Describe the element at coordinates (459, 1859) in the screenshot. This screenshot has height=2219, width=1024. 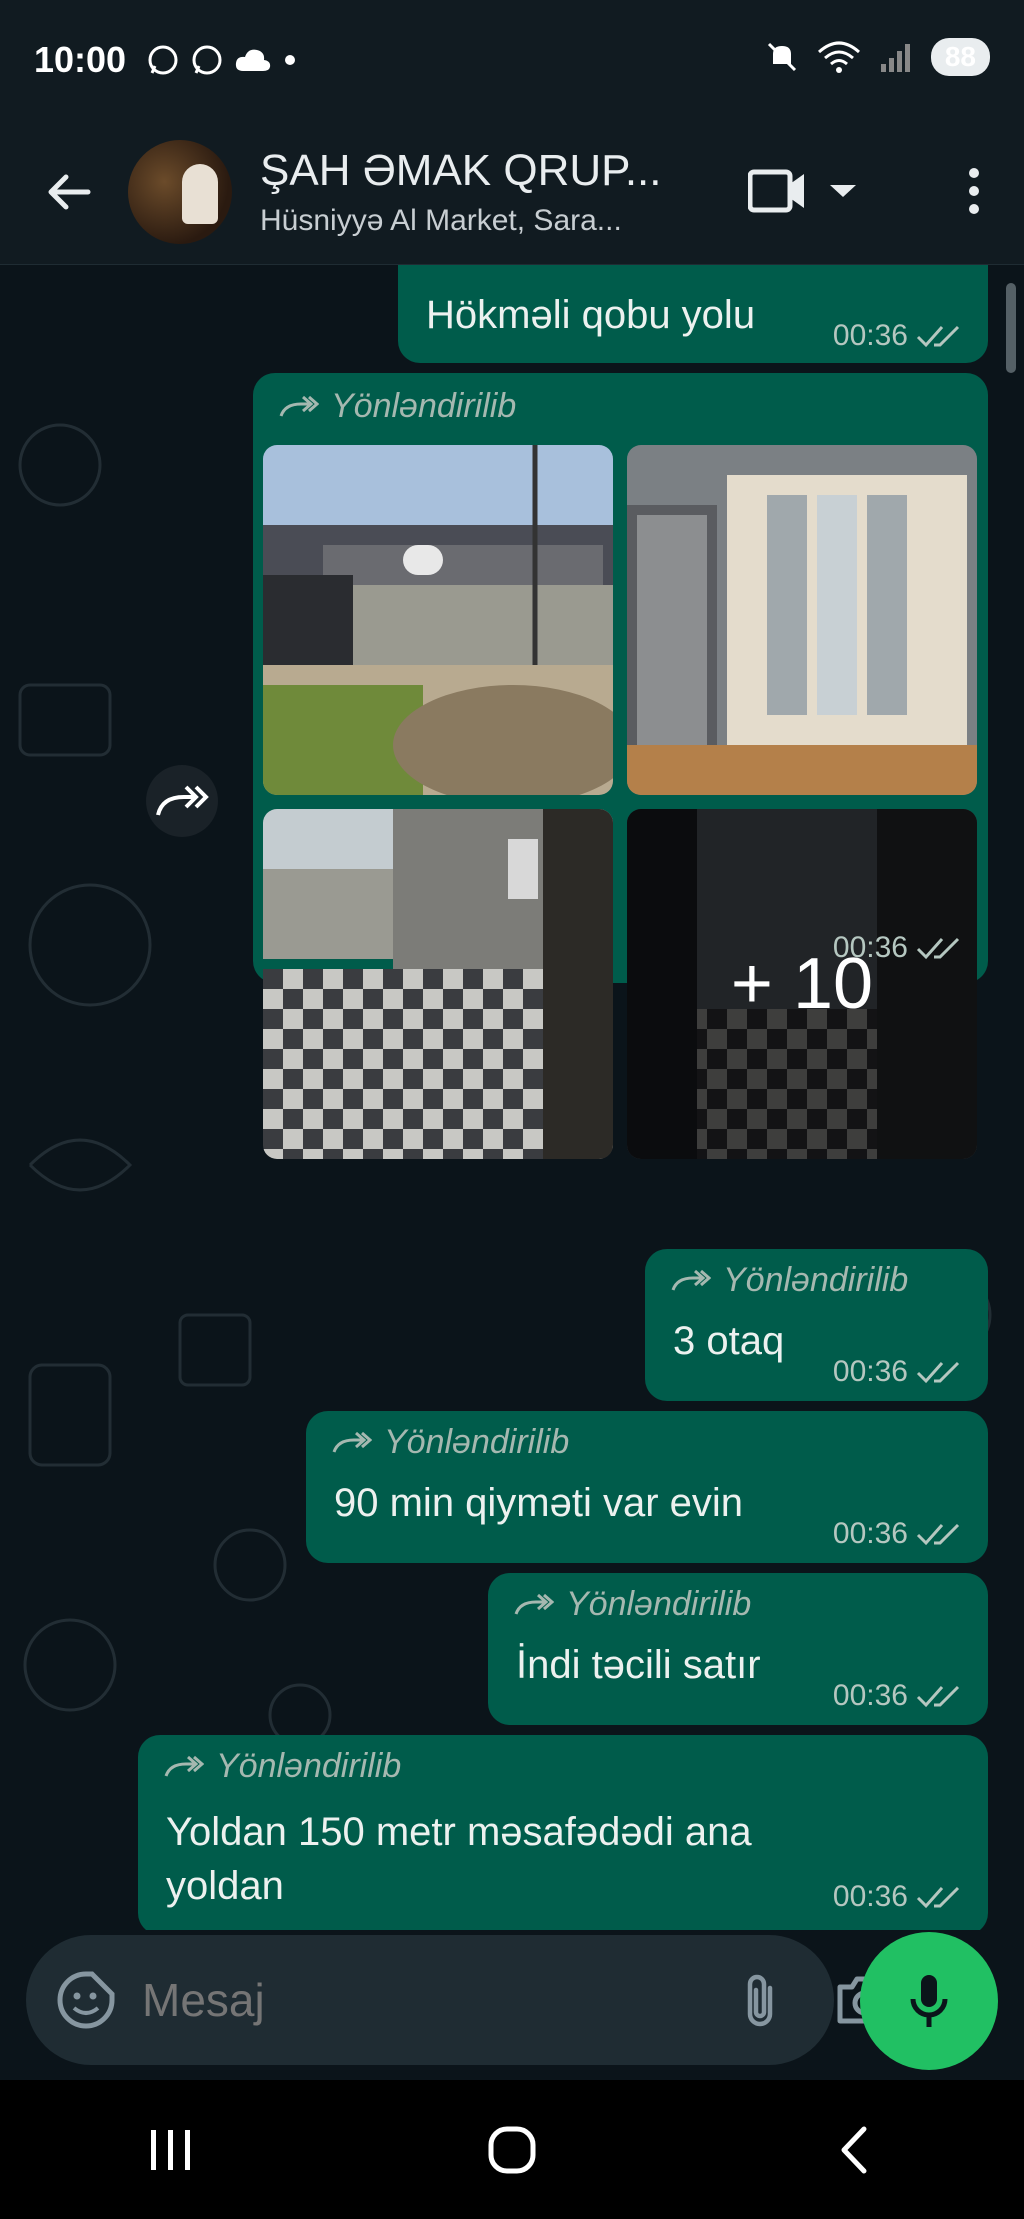
I see `message-text: Yoldan 150 metr məsafədədi ana yoldan` at that location.